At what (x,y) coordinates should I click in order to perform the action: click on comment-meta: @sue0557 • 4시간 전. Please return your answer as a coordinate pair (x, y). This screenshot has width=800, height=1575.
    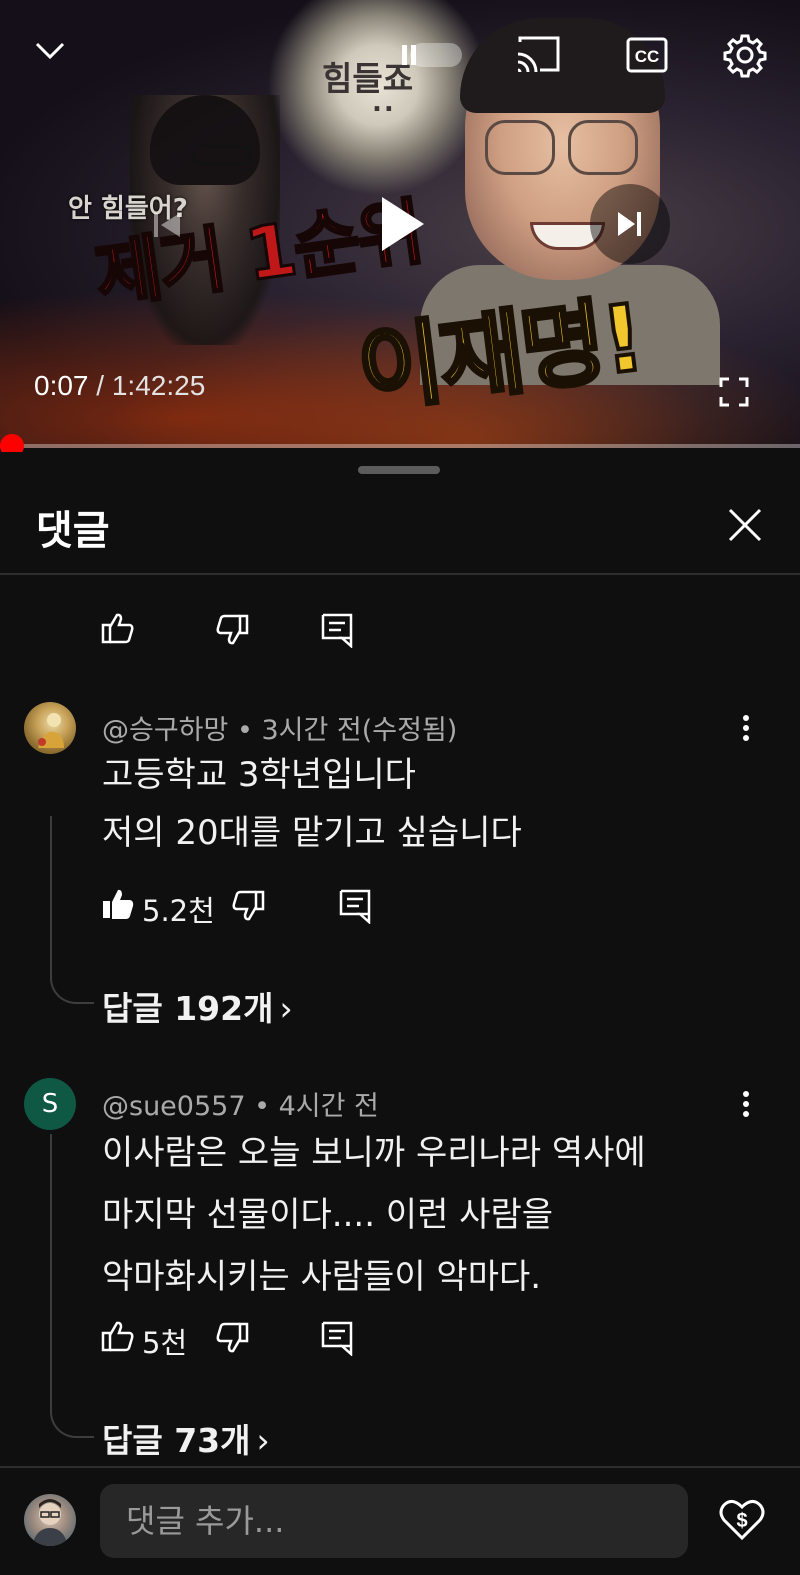
    Looking at the image, I should click on (240, 1103).